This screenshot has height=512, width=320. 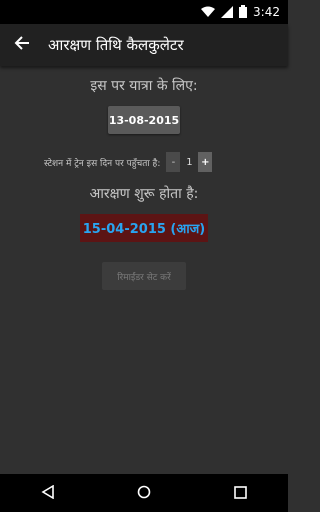 What do you see at coordinates (243, 12) in the screenshot?
I see `battery-icon` at bounding box center [243, 12].